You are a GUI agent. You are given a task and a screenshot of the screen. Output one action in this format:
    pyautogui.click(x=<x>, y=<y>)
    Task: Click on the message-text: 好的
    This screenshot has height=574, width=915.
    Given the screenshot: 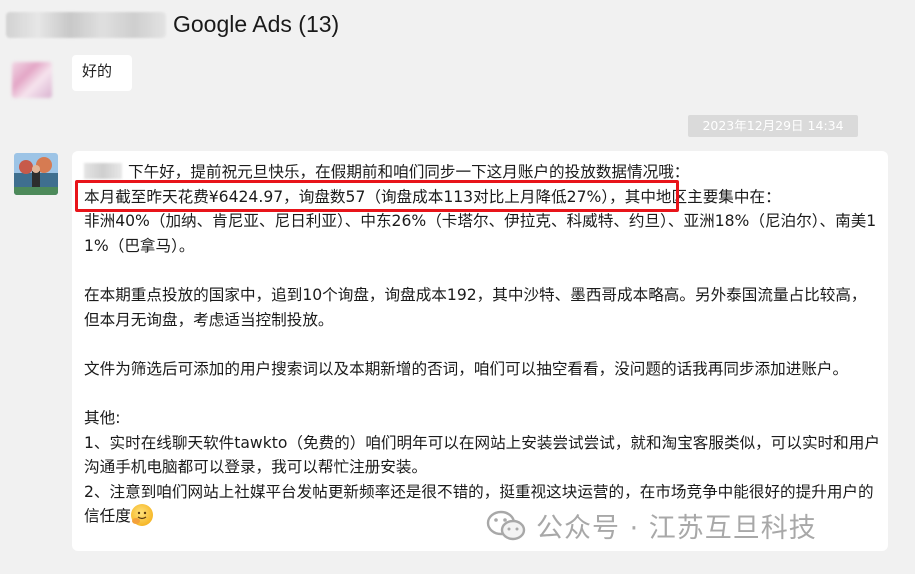 What is the action you would take?
    pyautogui.click(x=97, y=71)
    